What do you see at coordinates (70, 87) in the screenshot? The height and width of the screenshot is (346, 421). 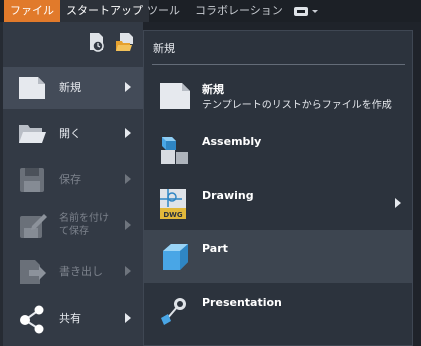 I see `menu-item-label: 新規` at bounding box center [70, 87].